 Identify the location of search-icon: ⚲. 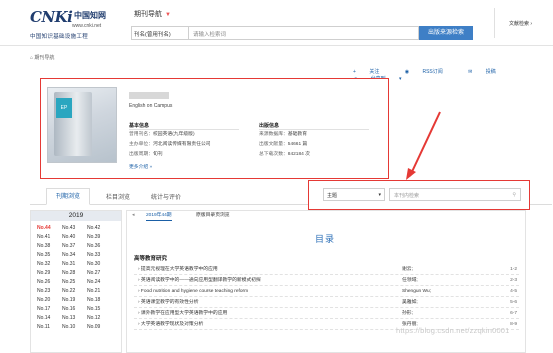
(514, 195).